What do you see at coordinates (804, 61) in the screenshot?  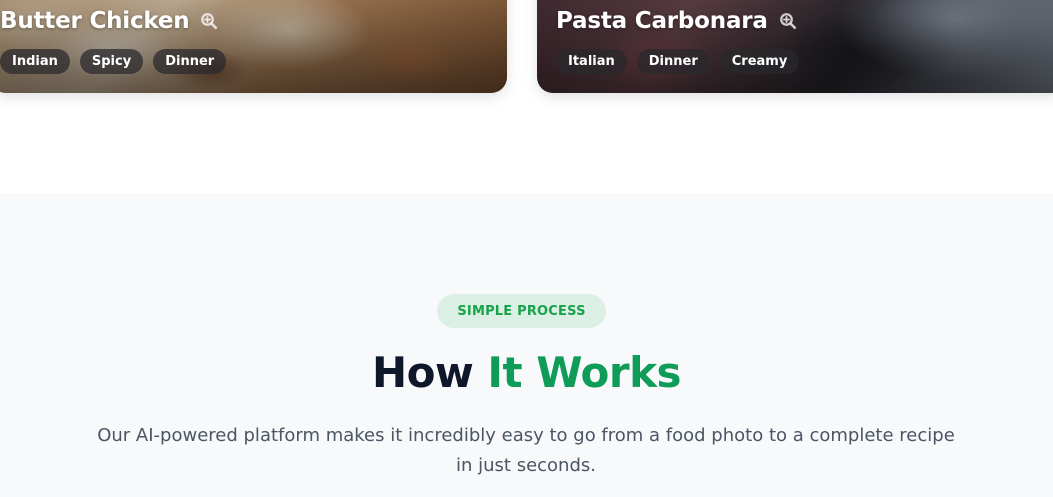 I see `tag-list: Italian Dinner Creamy` at bounding box center [804, 61].